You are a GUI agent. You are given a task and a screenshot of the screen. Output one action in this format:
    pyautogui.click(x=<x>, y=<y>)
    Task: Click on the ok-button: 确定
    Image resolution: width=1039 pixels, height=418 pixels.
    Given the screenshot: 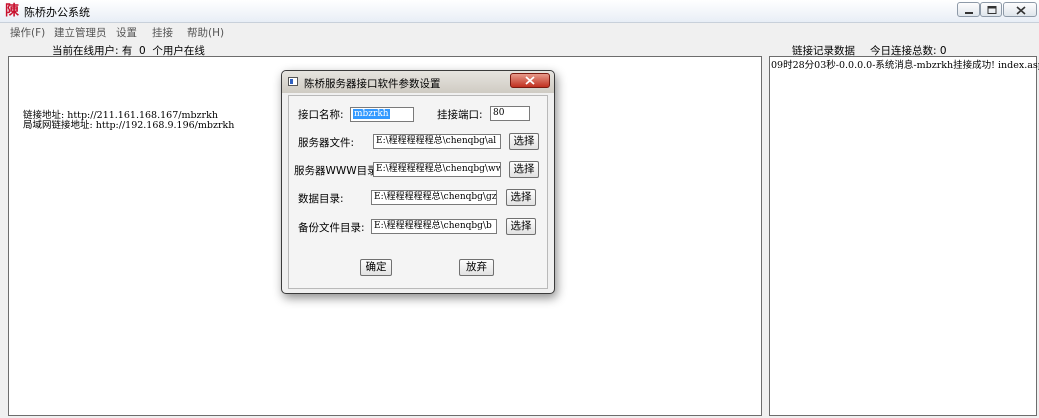 What is the action you would take?
    pyautogui.click(x=376, y=267)
    